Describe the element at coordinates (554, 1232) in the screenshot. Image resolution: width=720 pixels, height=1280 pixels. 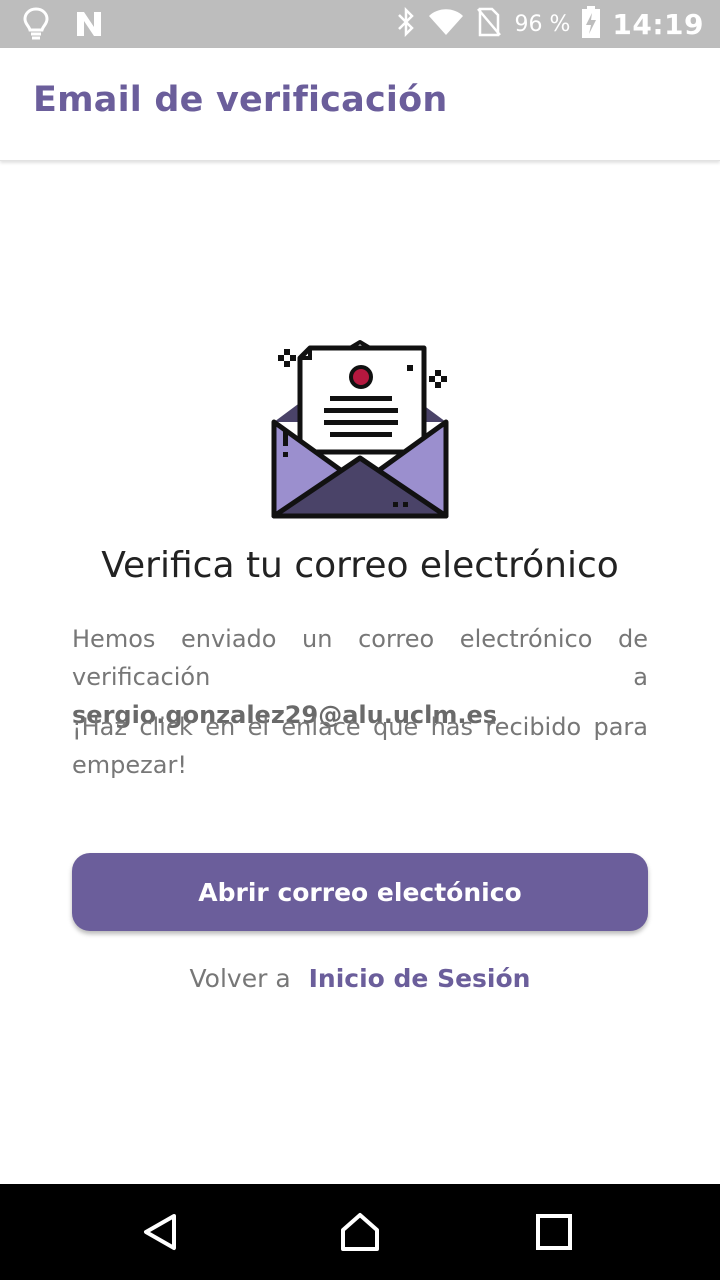
I see `recents-square-icon` at that location.